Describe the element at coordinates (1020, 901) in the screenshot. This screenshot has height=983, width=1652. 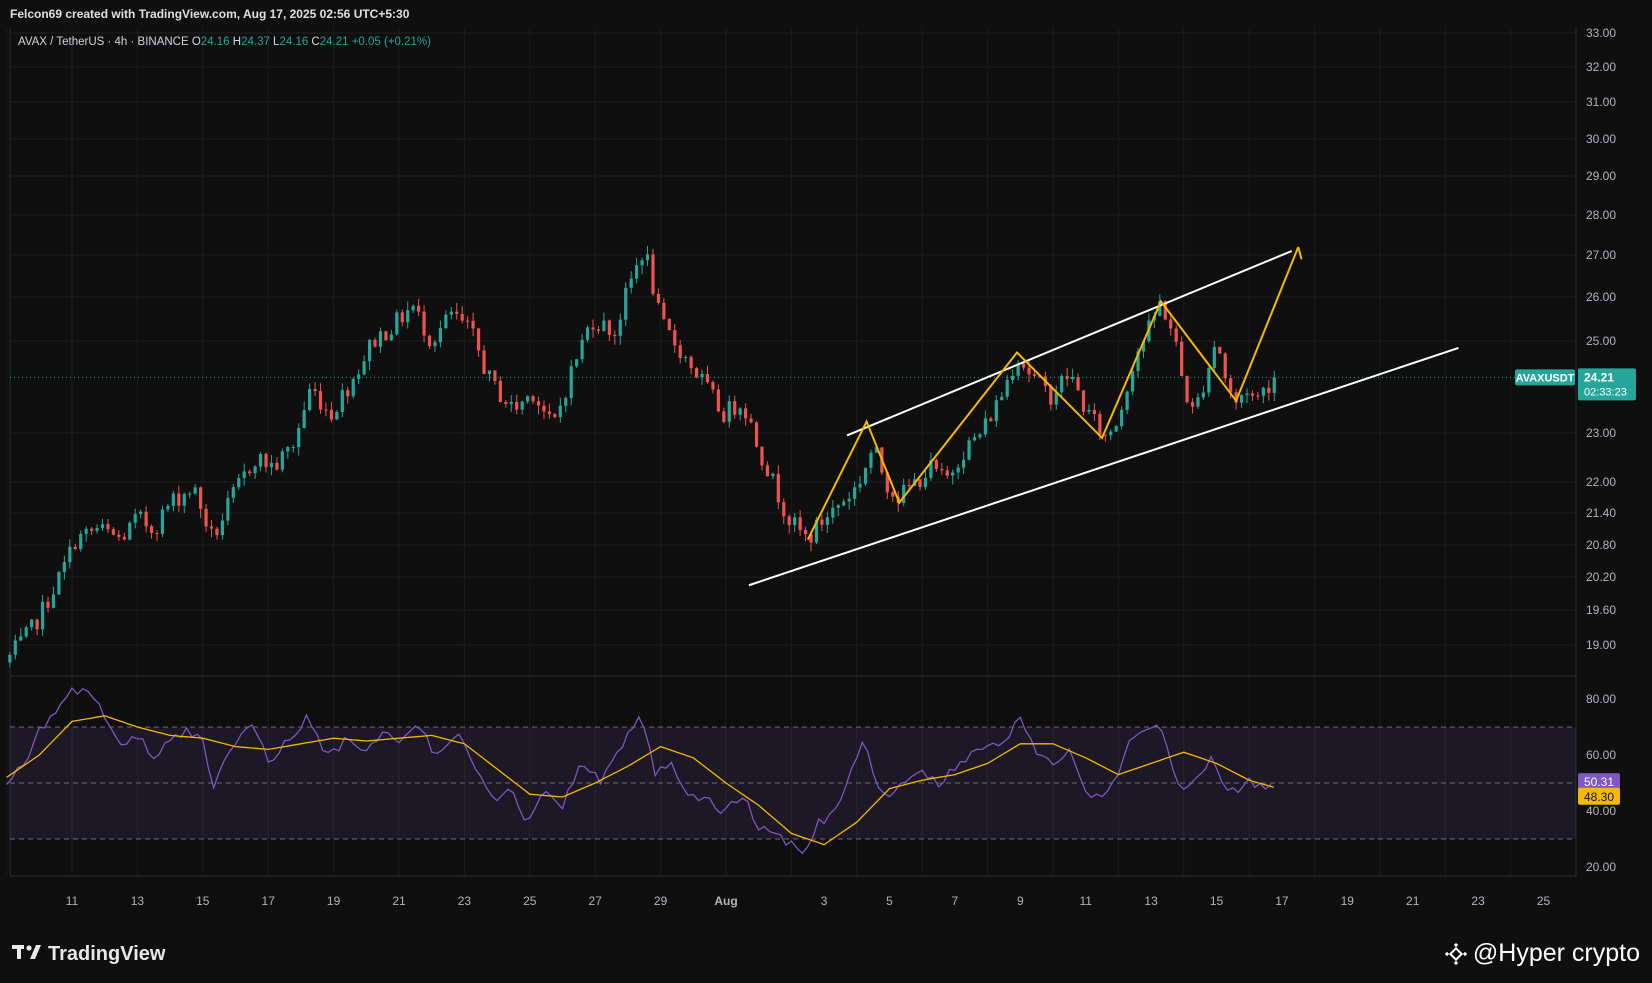
I see `x-tick-label: 9` at that location.